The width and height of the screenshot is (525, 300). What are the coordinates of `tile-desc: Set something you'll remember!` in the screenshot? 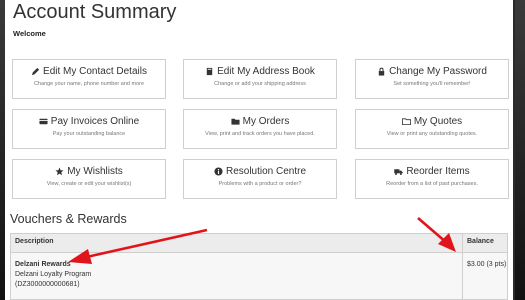 It's located at (432, 84).